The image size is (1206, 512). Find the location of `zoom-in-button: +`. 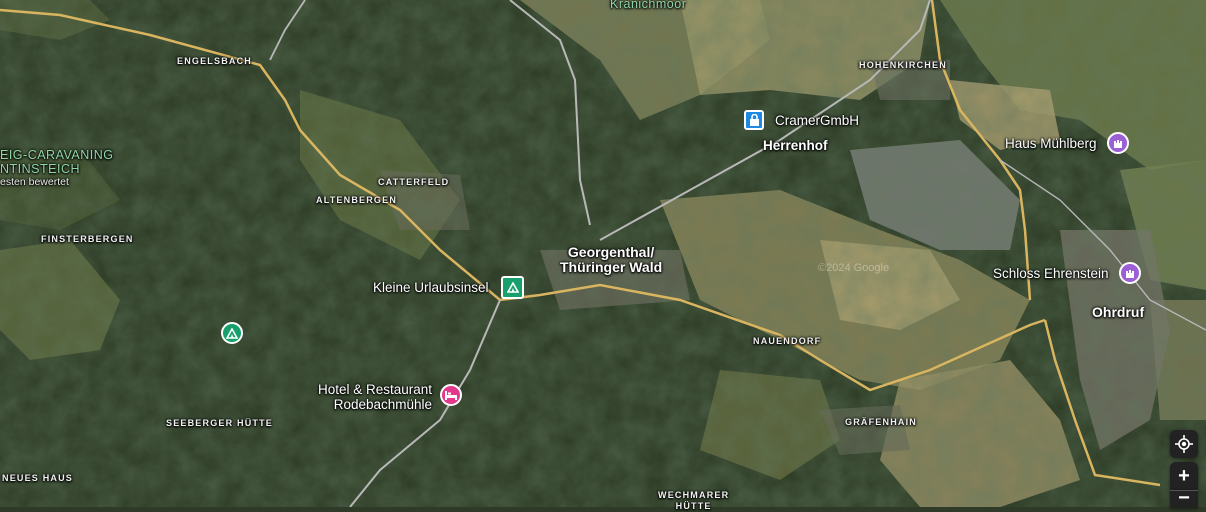

zoom-in-button: + is located at coordinates (1184, 476).